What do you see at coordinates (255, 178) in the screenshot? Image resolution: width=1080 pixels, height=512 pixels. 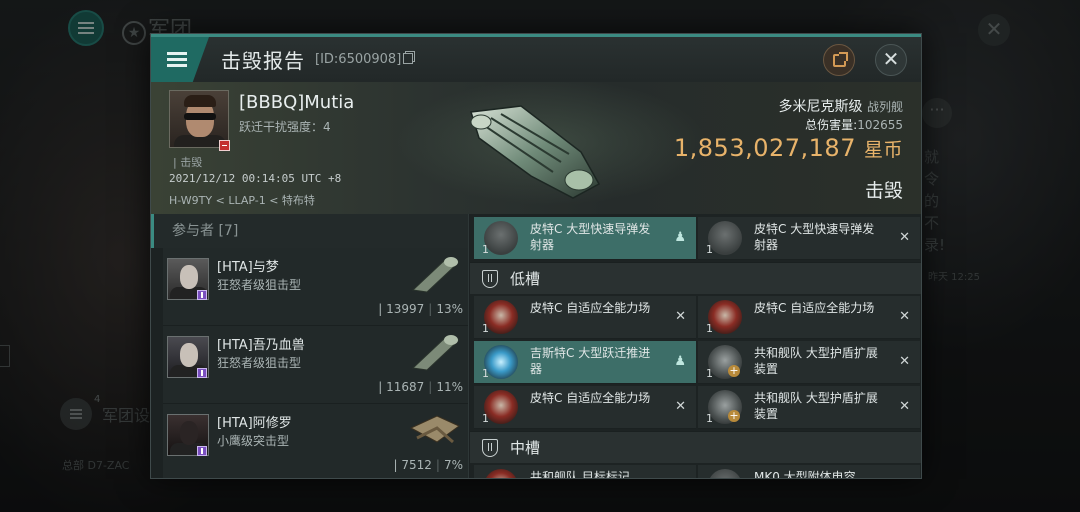 I see `kill-timestamp: 2021/12/12 00:14:05 UTC +8` at bounding box center [255, 178].